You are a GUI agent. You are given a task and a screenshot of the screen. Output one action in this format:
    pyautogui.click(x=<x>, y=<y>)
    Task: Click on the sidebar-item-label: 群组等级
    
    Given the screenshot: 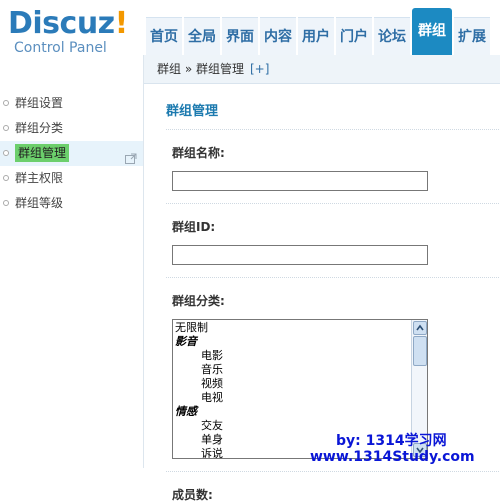 What is the action you would take?
    pyautogui.click(x=39, y=203)
    